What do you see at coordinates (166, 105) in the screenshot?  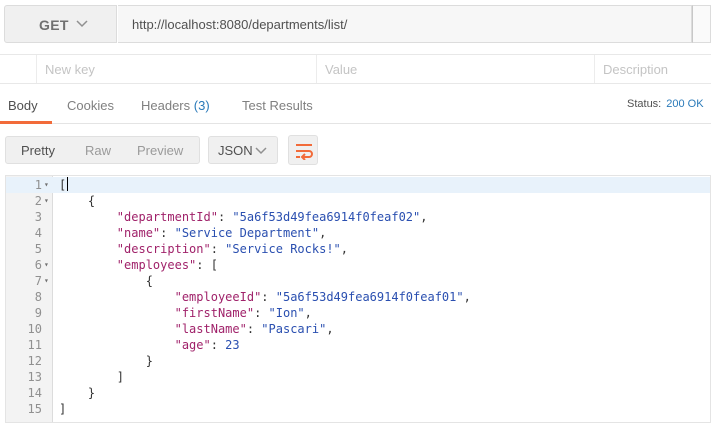 I see `tab-headers-label: Headers` at bounding box center [166, 105].